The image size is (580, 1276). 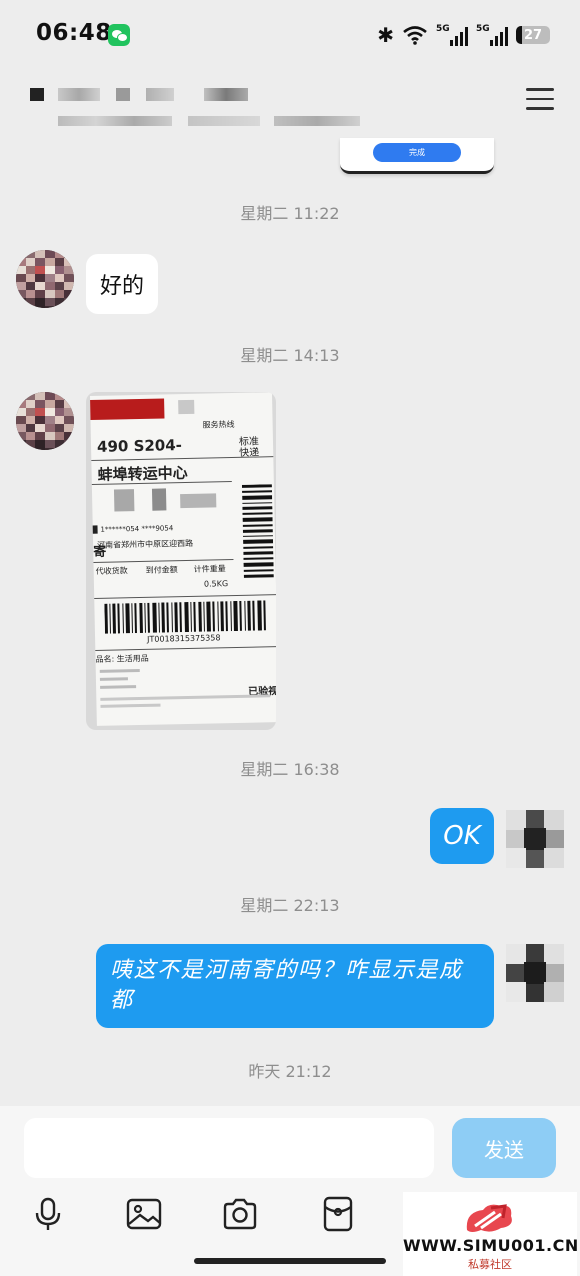 What do you see at coordinates (540, 100) in the screenshot?
I see `menu-button` at bounding box center [540, 100].